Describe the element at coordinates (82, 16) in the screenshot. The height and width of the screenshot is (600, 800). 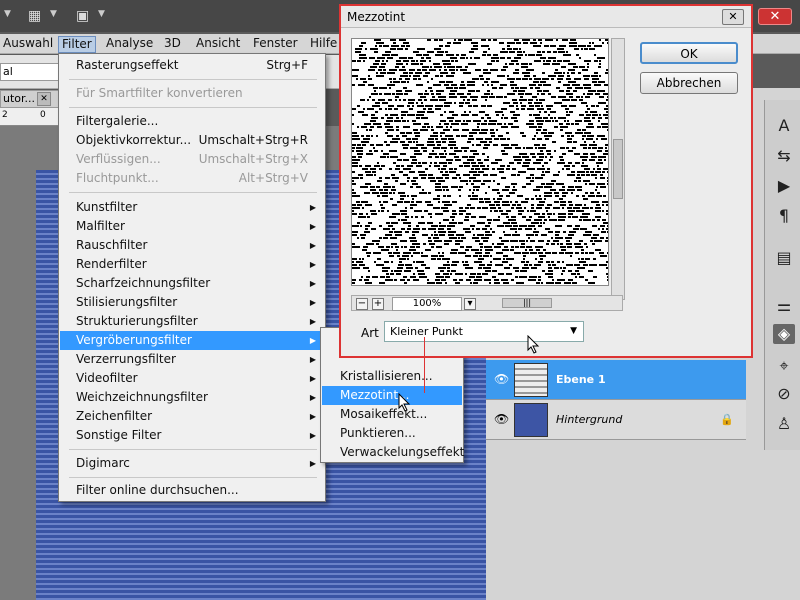
I see `screen-mode-icon: ▣` at that location.